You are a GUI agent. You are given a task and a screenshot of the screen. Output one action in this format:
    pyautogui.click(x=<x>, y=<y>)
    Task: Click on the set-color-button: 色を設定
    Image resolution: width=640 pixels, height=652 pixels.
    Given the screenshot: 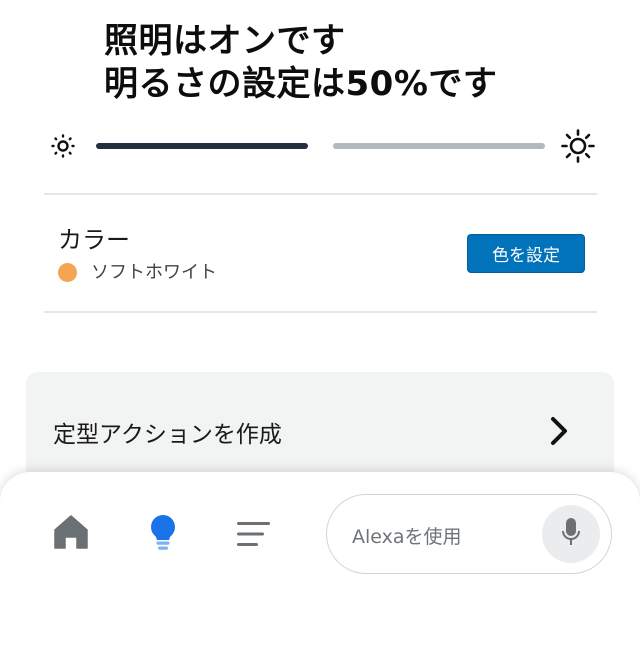 What is the action you would take?
    pyautogui.click(x=526, y=253)
    